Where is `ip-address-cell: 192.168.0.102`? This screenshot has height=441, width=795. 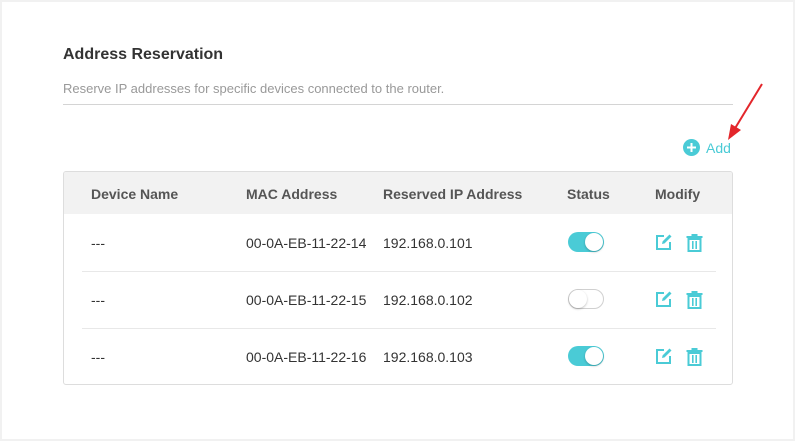
ip-address-cell: 192.168.0.102 is located at coordinates (428, 300).